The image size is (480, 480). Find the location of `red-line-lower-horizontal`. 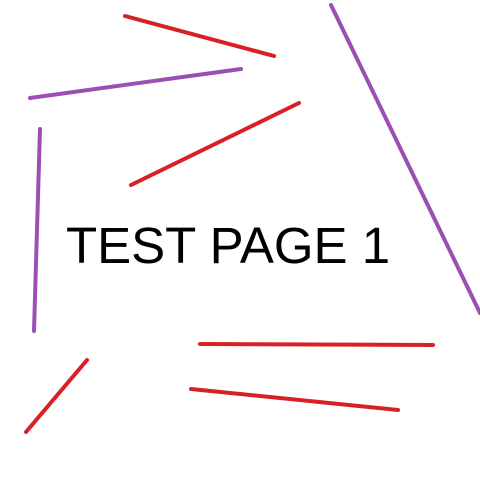

red-line-lower-horizontal is located at coordinates (316, 344).